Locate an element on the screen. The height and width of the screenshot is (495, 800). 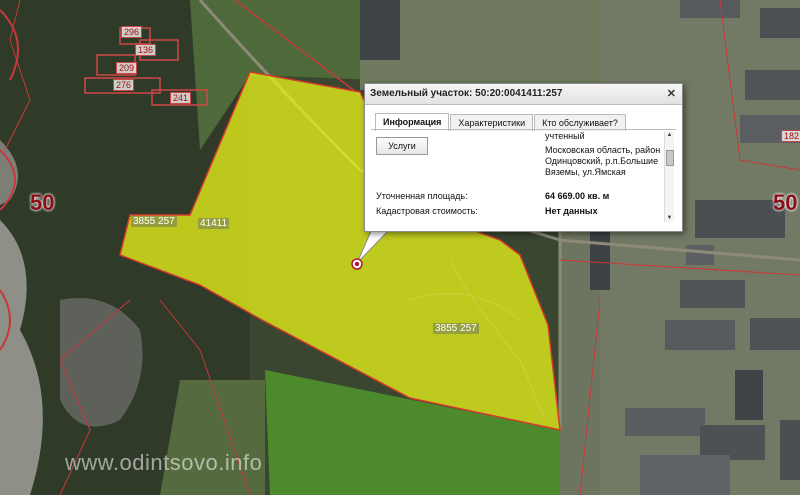
area-value: 64 669.00 кв. м is located at coordinates (577, 196).